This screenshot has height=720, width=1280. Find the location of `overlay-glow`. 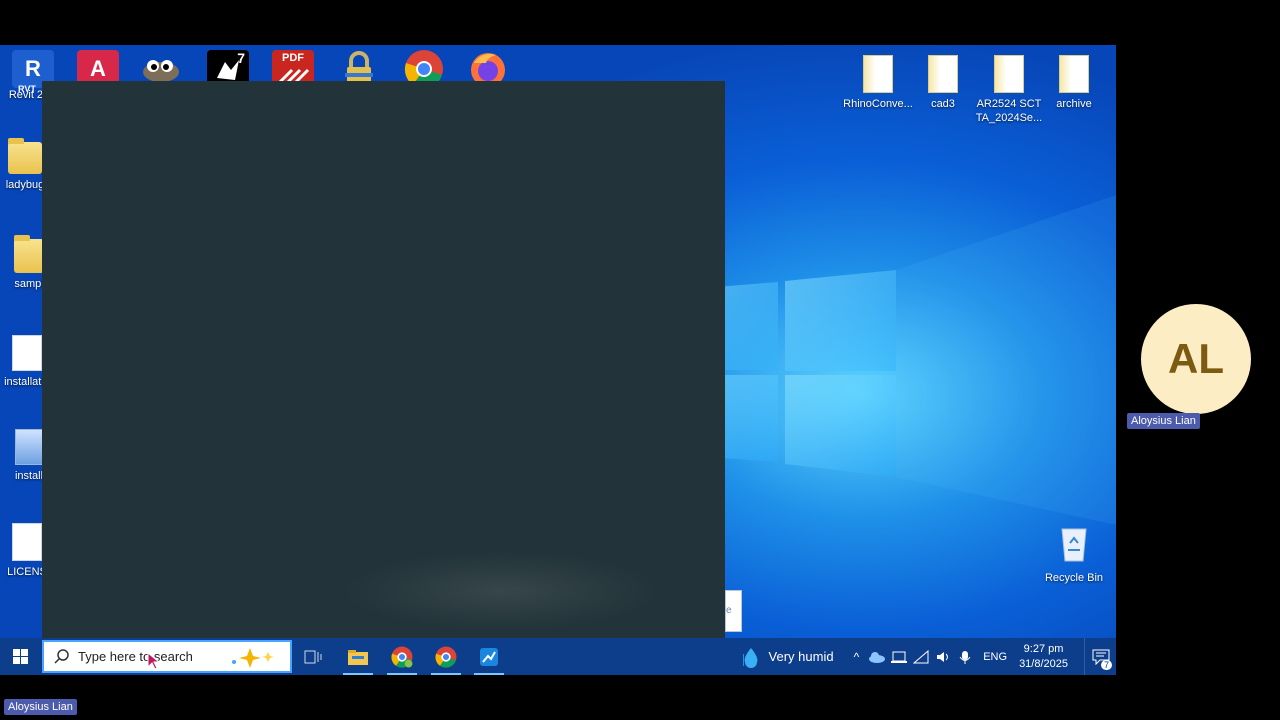

overlay-glow is located at coordinates (502, 591).